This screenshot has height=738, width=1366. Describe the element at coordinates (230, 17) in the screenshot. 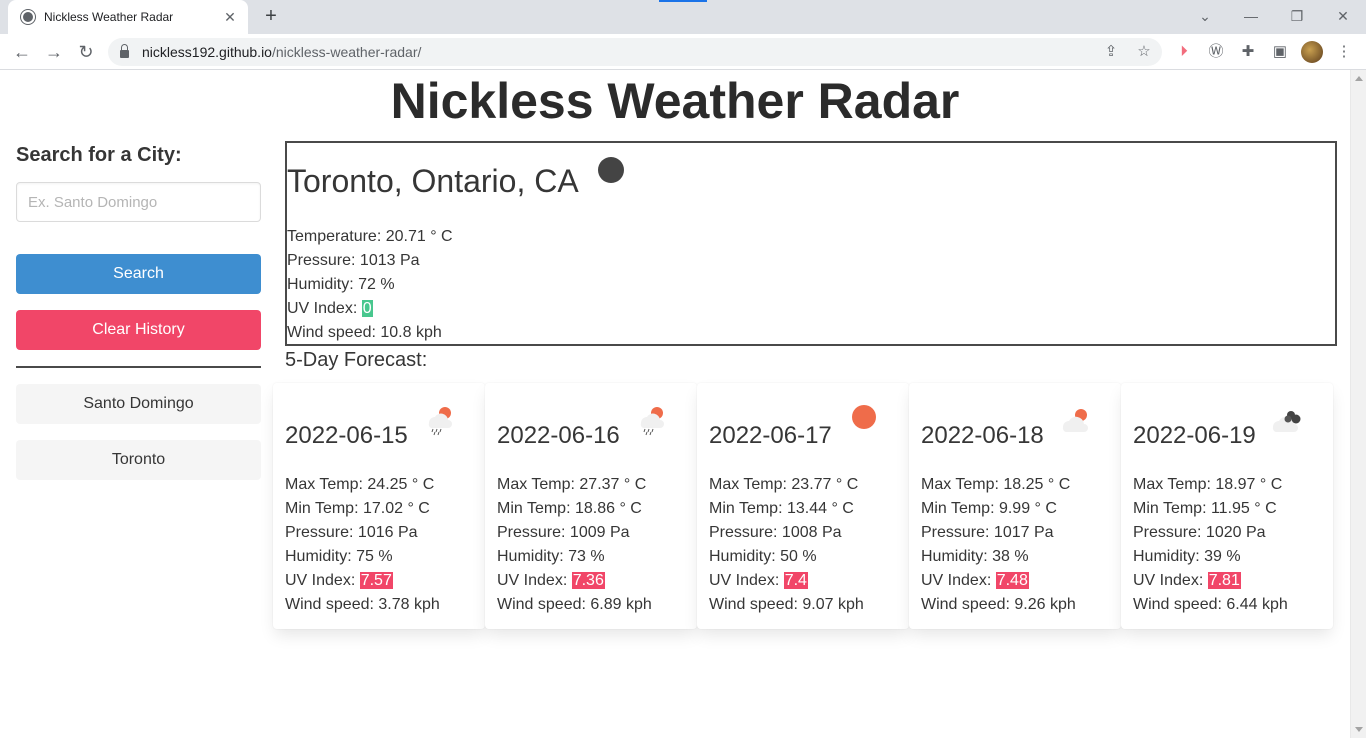

I see `close-tab-icon: ✕` at that location.